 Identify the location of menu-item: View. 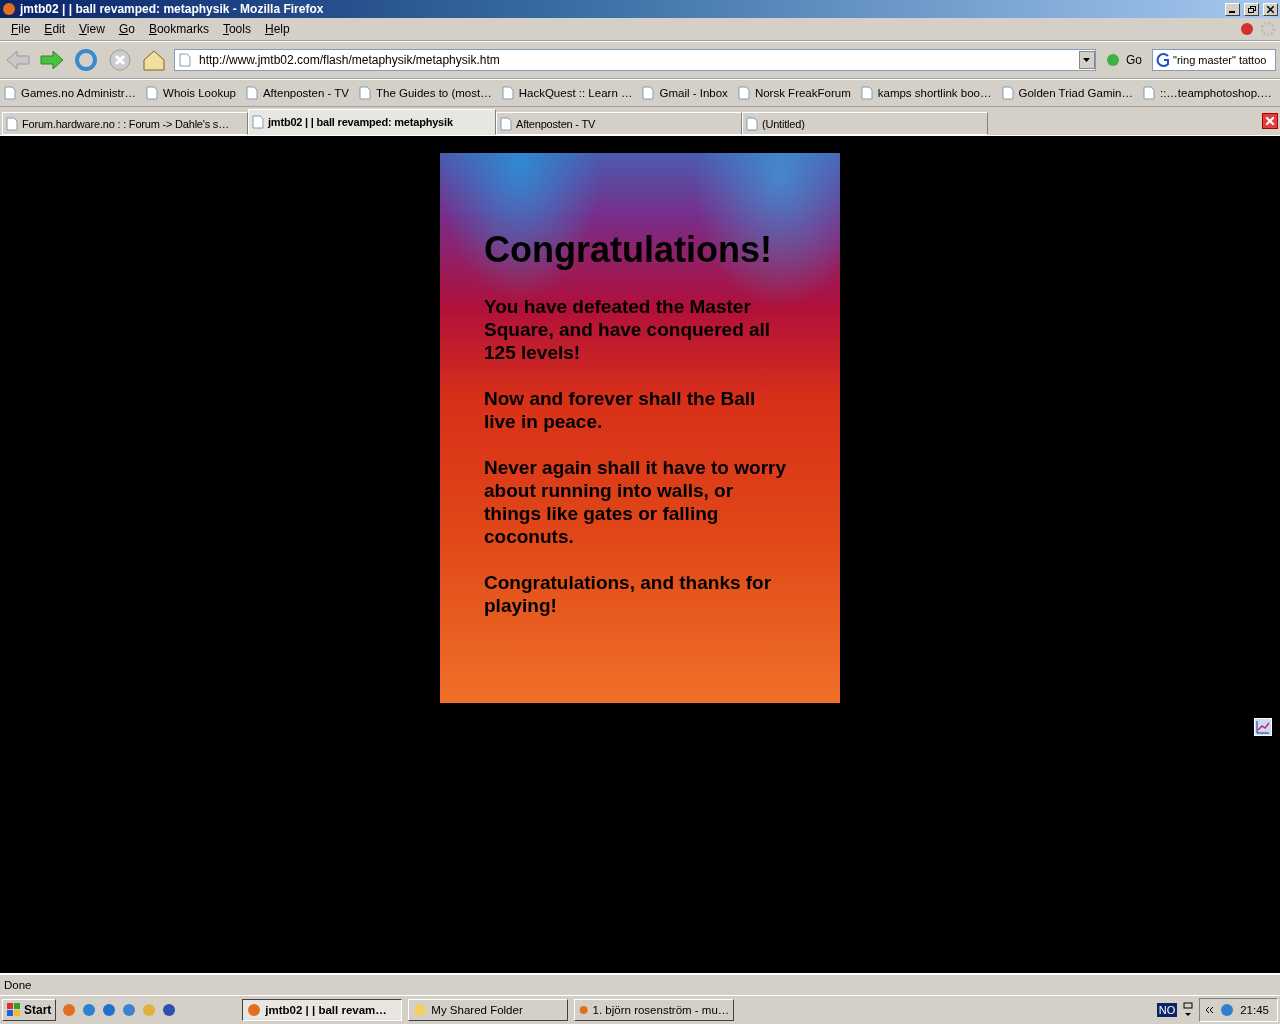
(92, 29).